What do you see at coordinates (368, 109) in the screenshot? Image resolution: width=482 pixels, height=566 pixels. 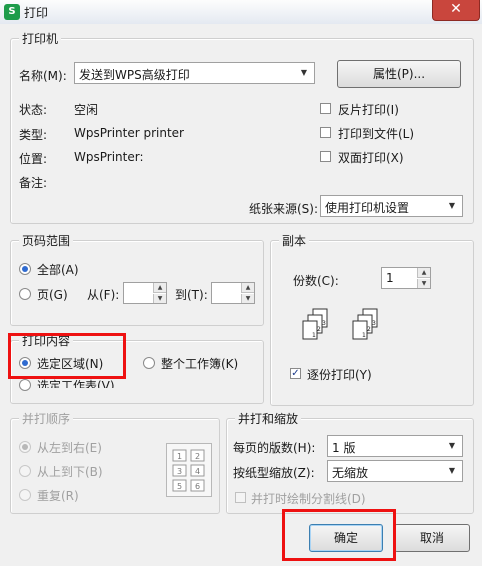 I see `reverse-print-label: 反片打印(I)` at bounding box center [368, 109].